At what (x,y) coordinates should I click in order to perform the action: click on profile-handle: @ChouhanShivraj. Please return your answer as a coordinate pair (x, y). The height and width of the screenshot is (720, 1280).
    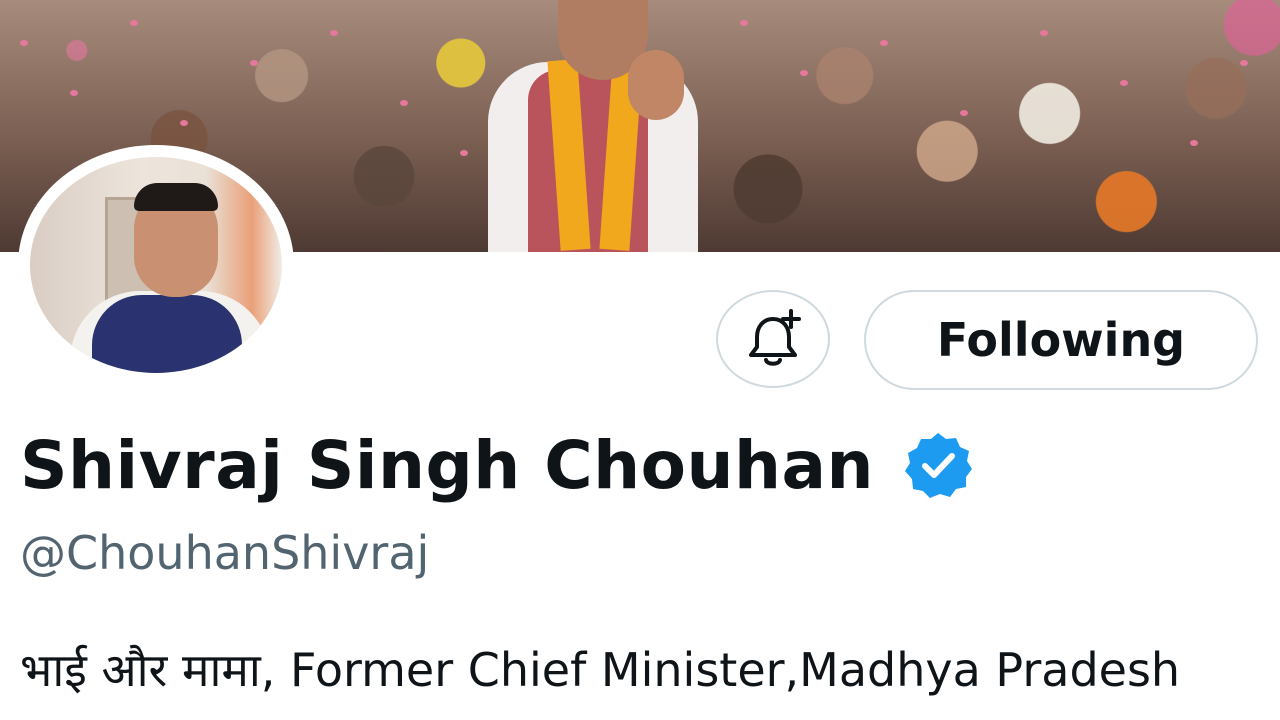
    Looking at the image, I should click on (225, 553).